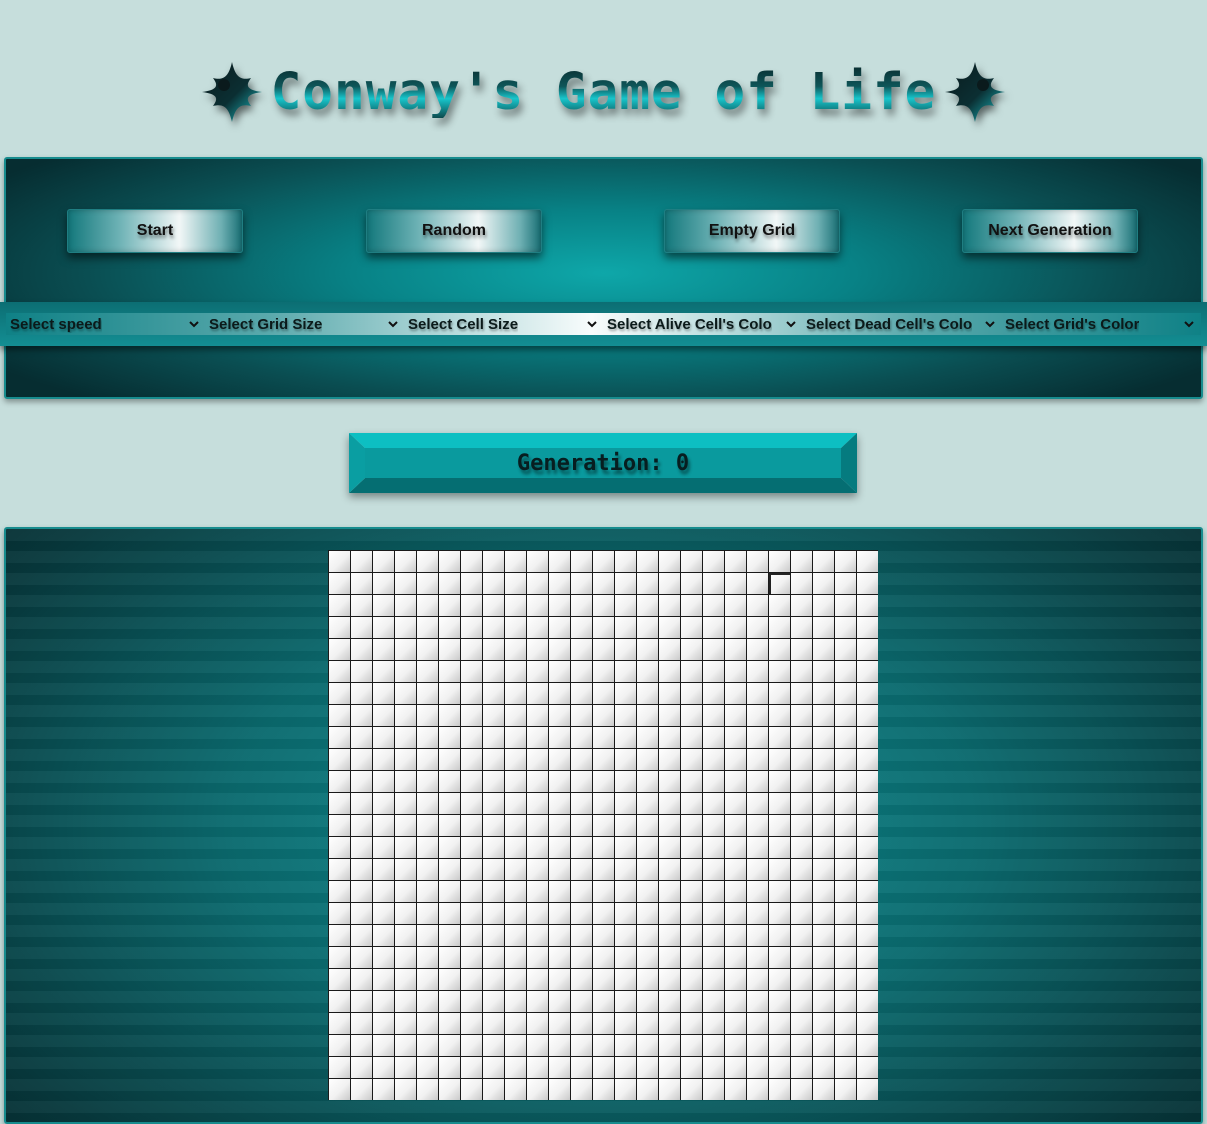  What do you see at coordinates (454, 231) in the screenshot?
I see `random-button: Random` at bounding box center [454, 231].